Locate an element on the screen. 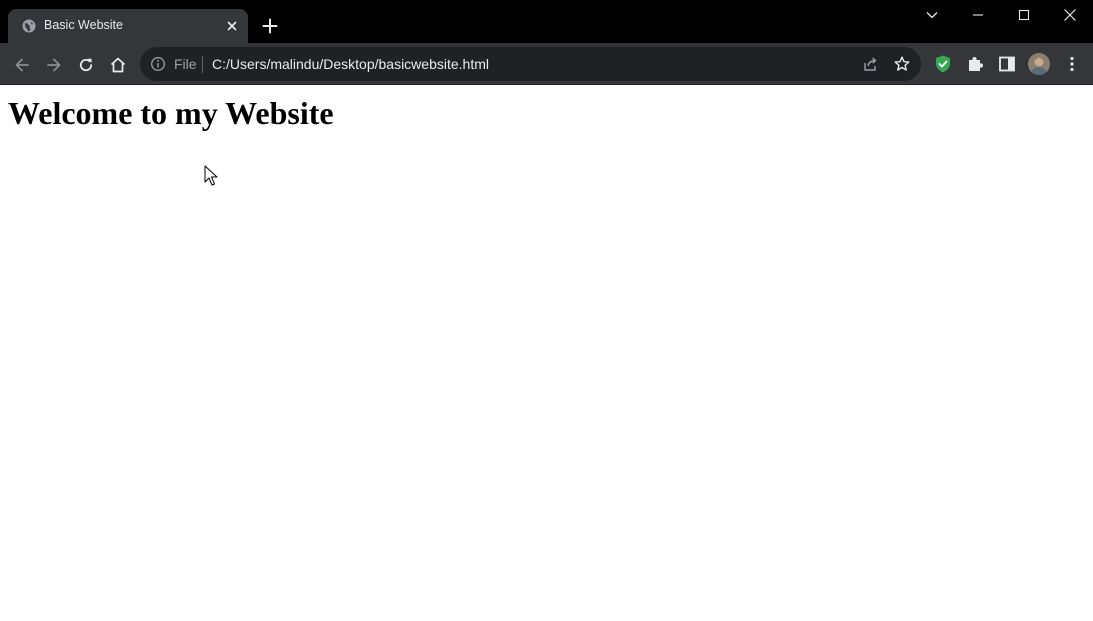  minimize-button is located at coordinates (978, 15).